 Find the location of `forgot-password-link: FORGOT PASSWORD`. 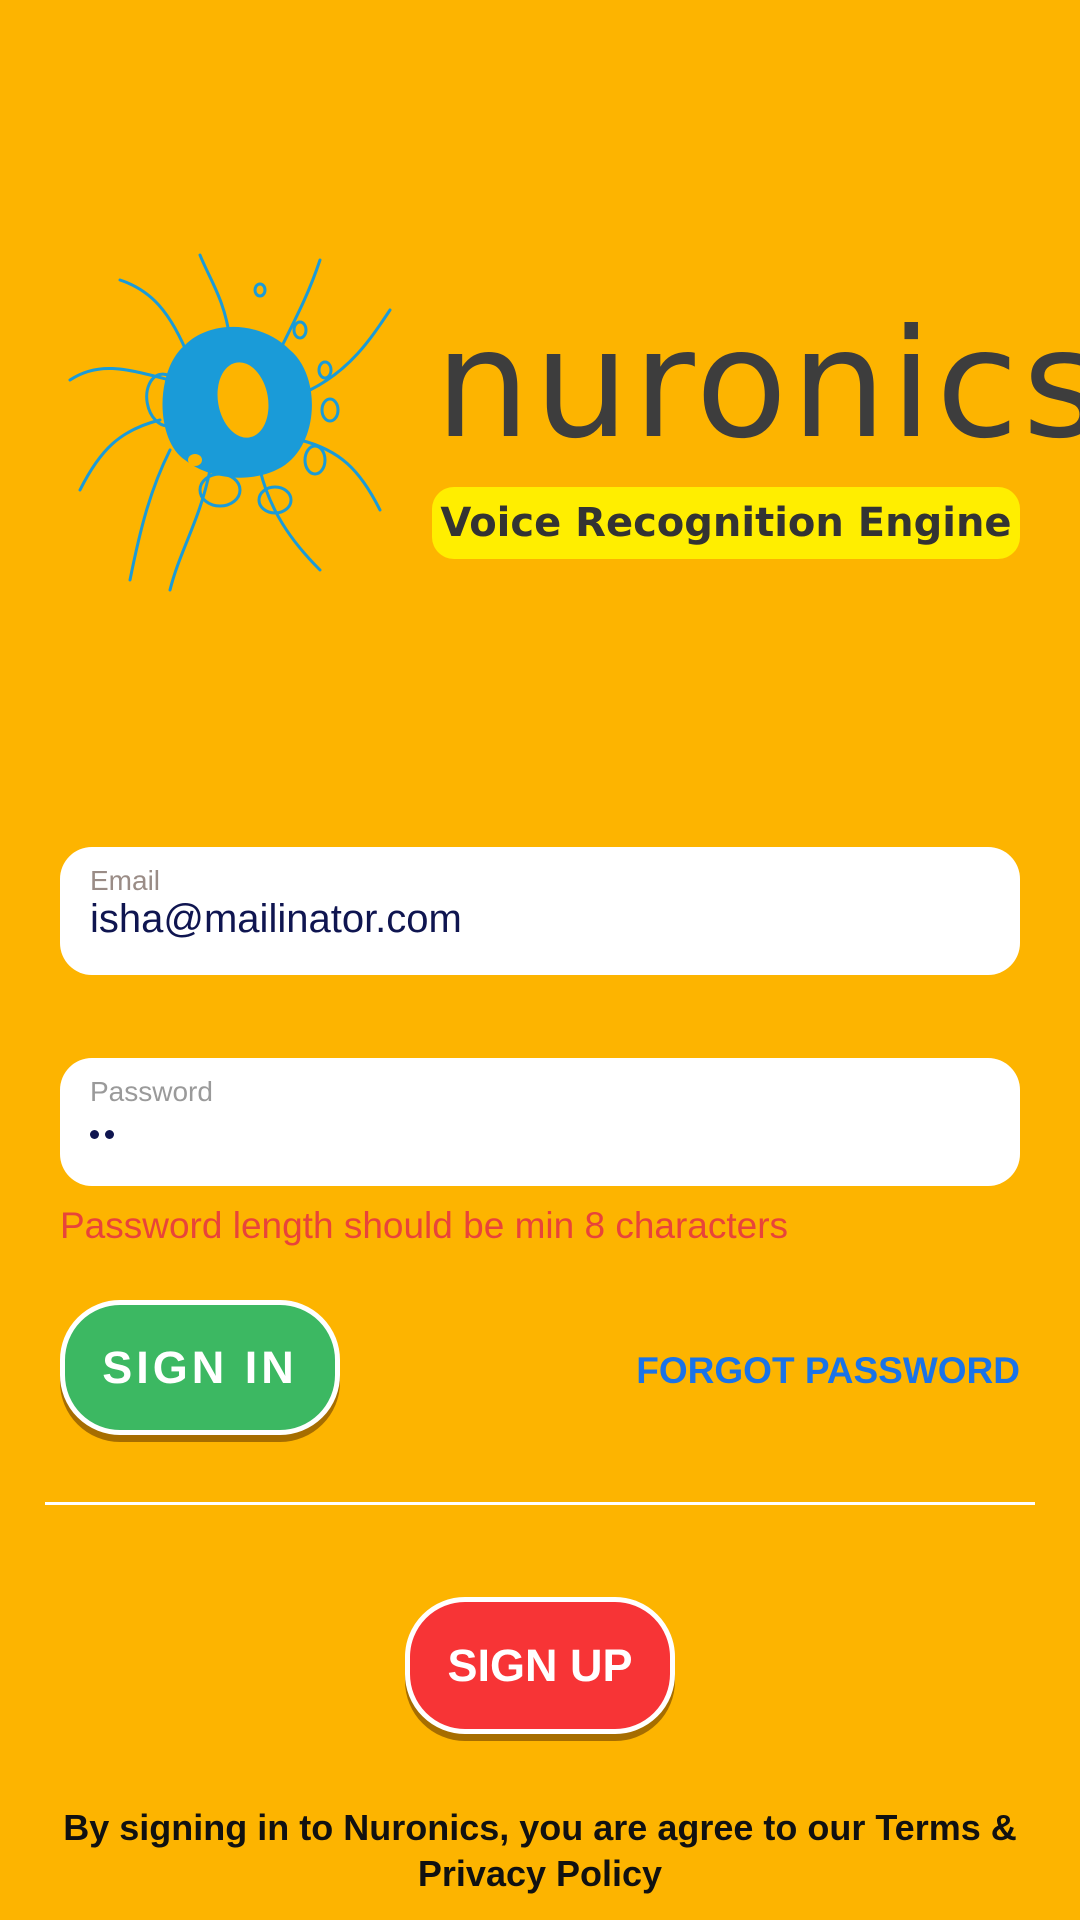

forgot-password-link: FORGOT PASSWORD is located at coordinates (828, 1371).